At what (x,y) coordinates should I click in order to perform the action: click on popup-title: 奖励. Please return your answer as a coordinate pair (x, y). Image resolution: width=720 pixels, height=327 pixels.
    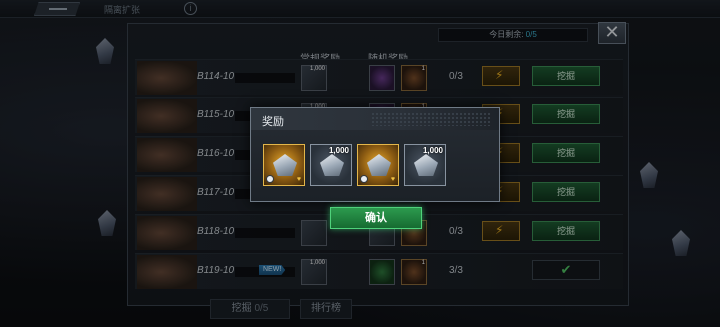
    Looking at the image, I should click on (273, 122).